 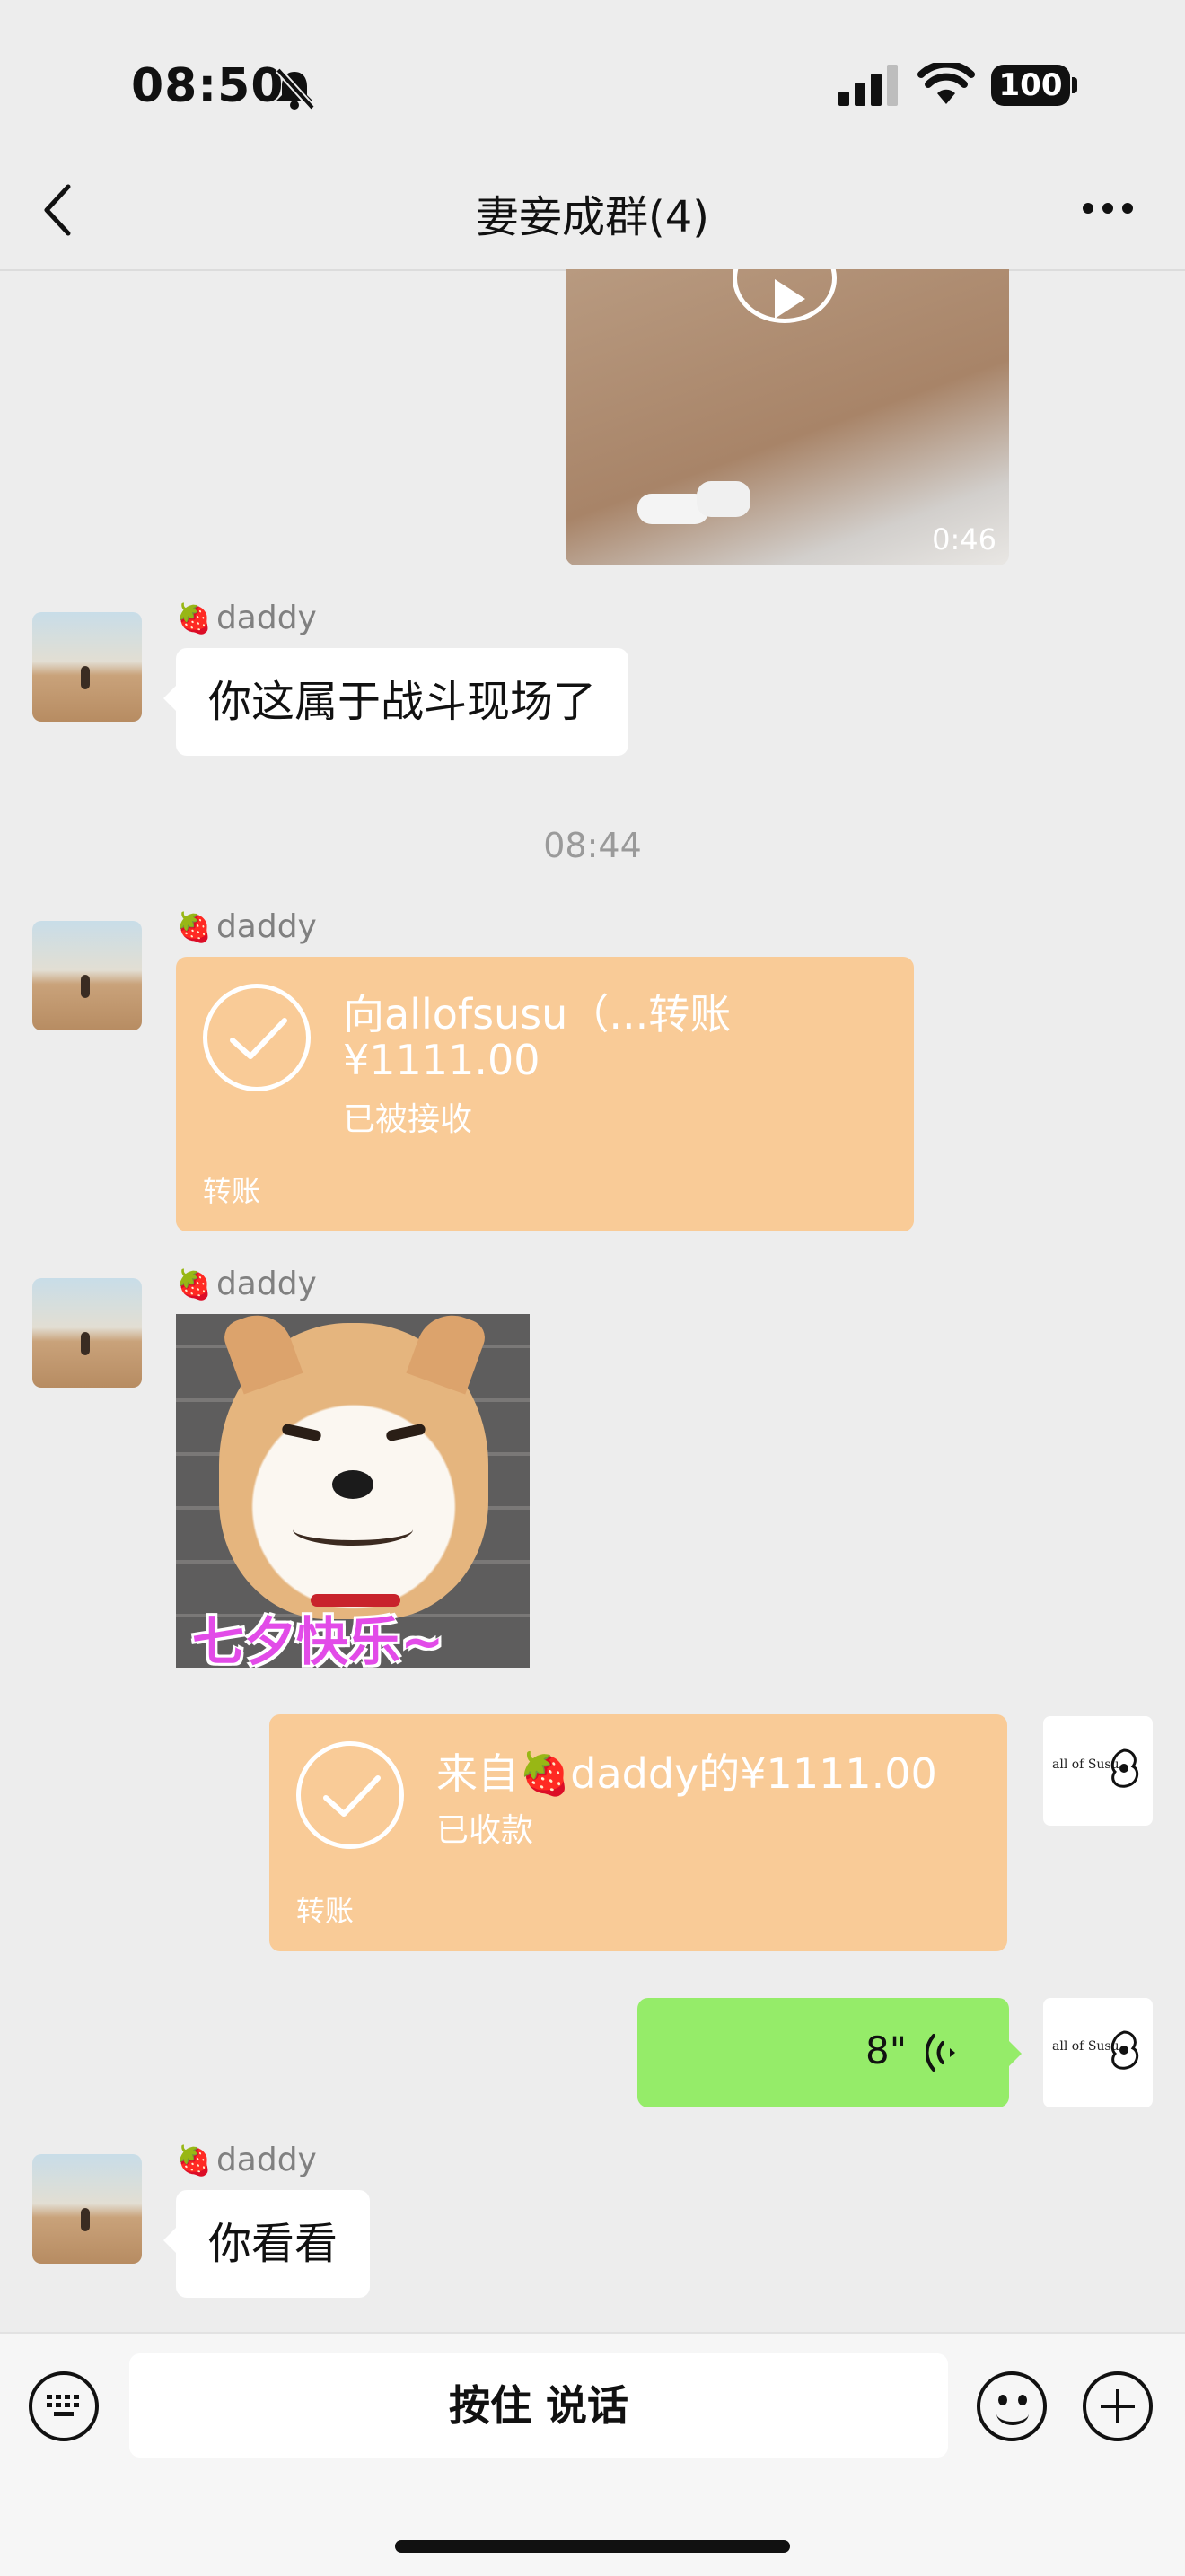 I want to click on text-message: 你看看, so click(x=266, y=2244).